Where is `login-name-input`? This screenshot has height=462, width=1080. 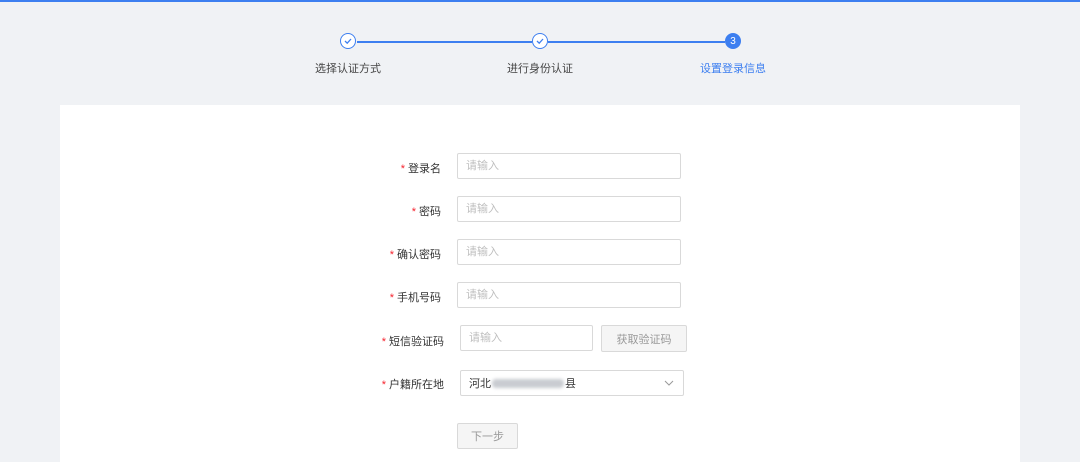
login-name-input is located at coordinates (569, 166).